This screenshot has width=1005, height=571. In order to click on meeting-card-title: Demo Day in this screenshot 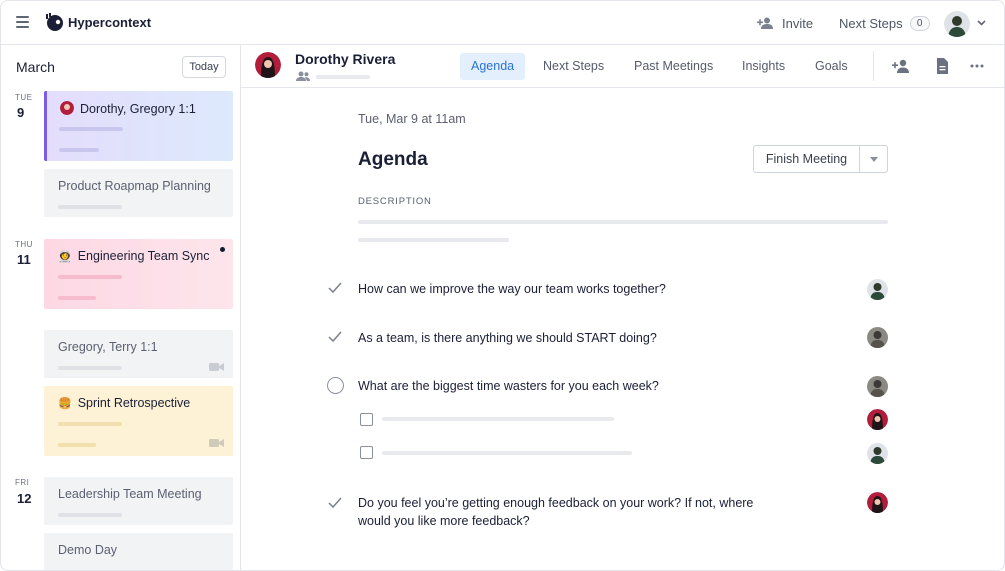, I will do `click(88, 550)`.